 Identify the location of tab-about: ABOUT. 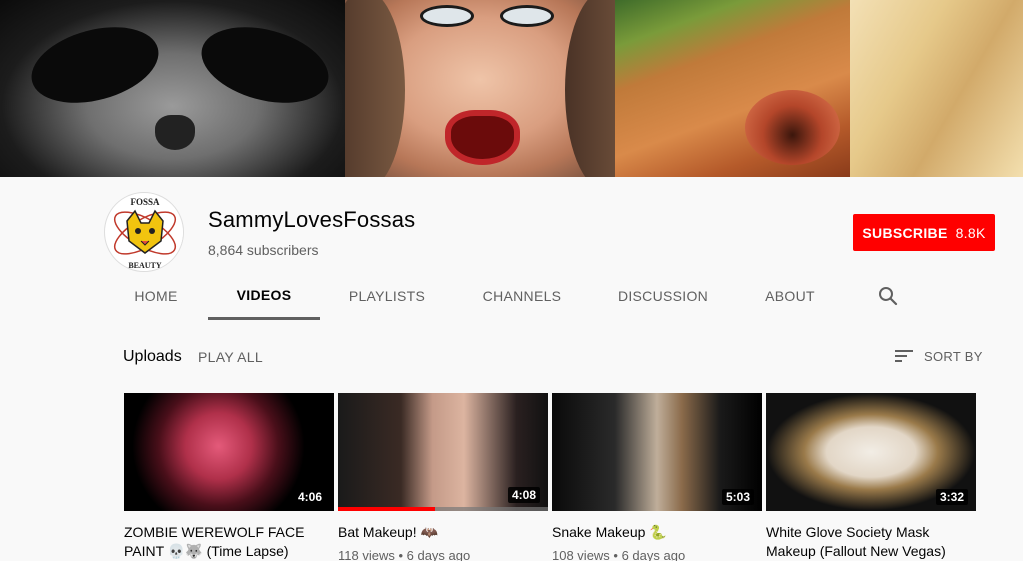
(790, 296).